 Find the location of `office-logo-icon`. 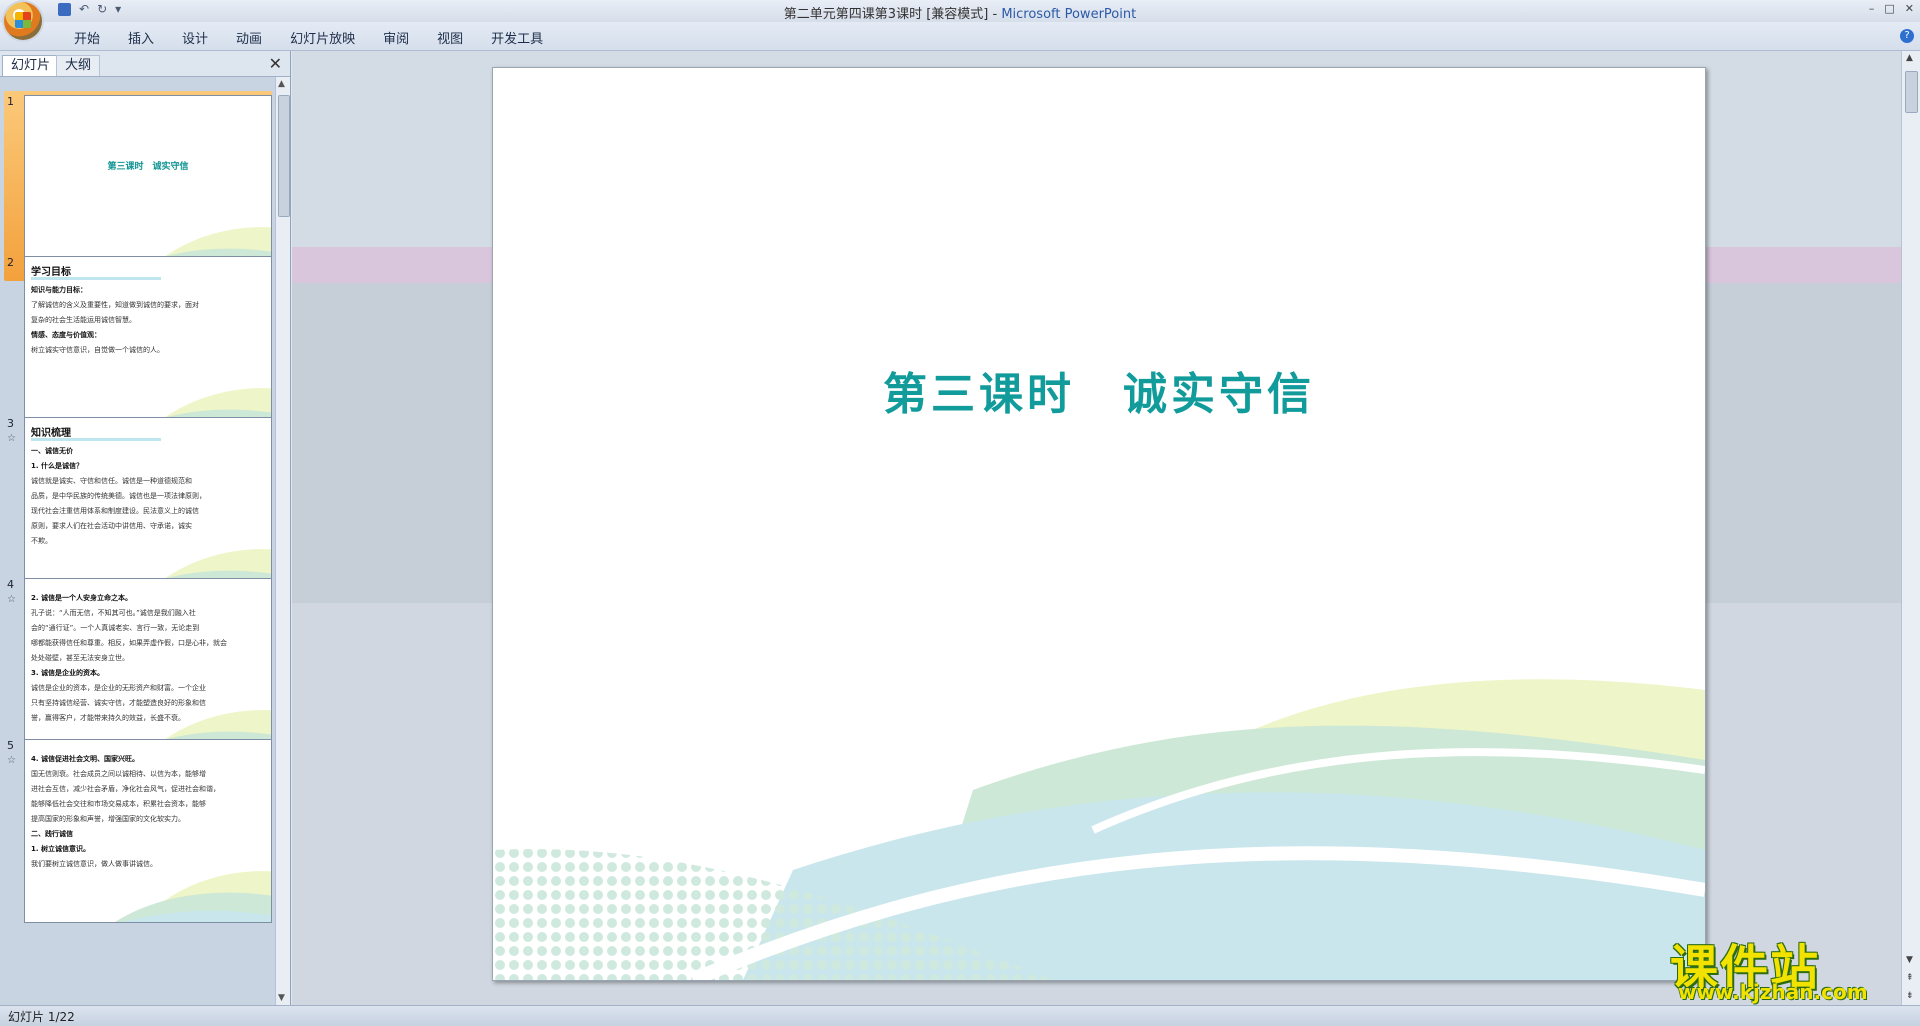

office-logo-icon is located at coordinates (23, 20).